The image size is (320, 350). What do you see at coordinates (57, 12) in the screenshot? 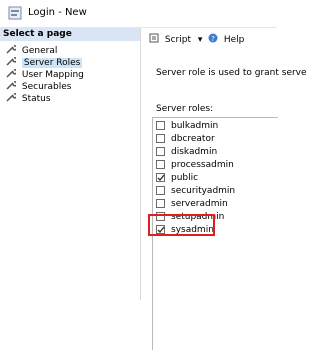
I see `window-title: Login - New` at bounding box center [57, 12].